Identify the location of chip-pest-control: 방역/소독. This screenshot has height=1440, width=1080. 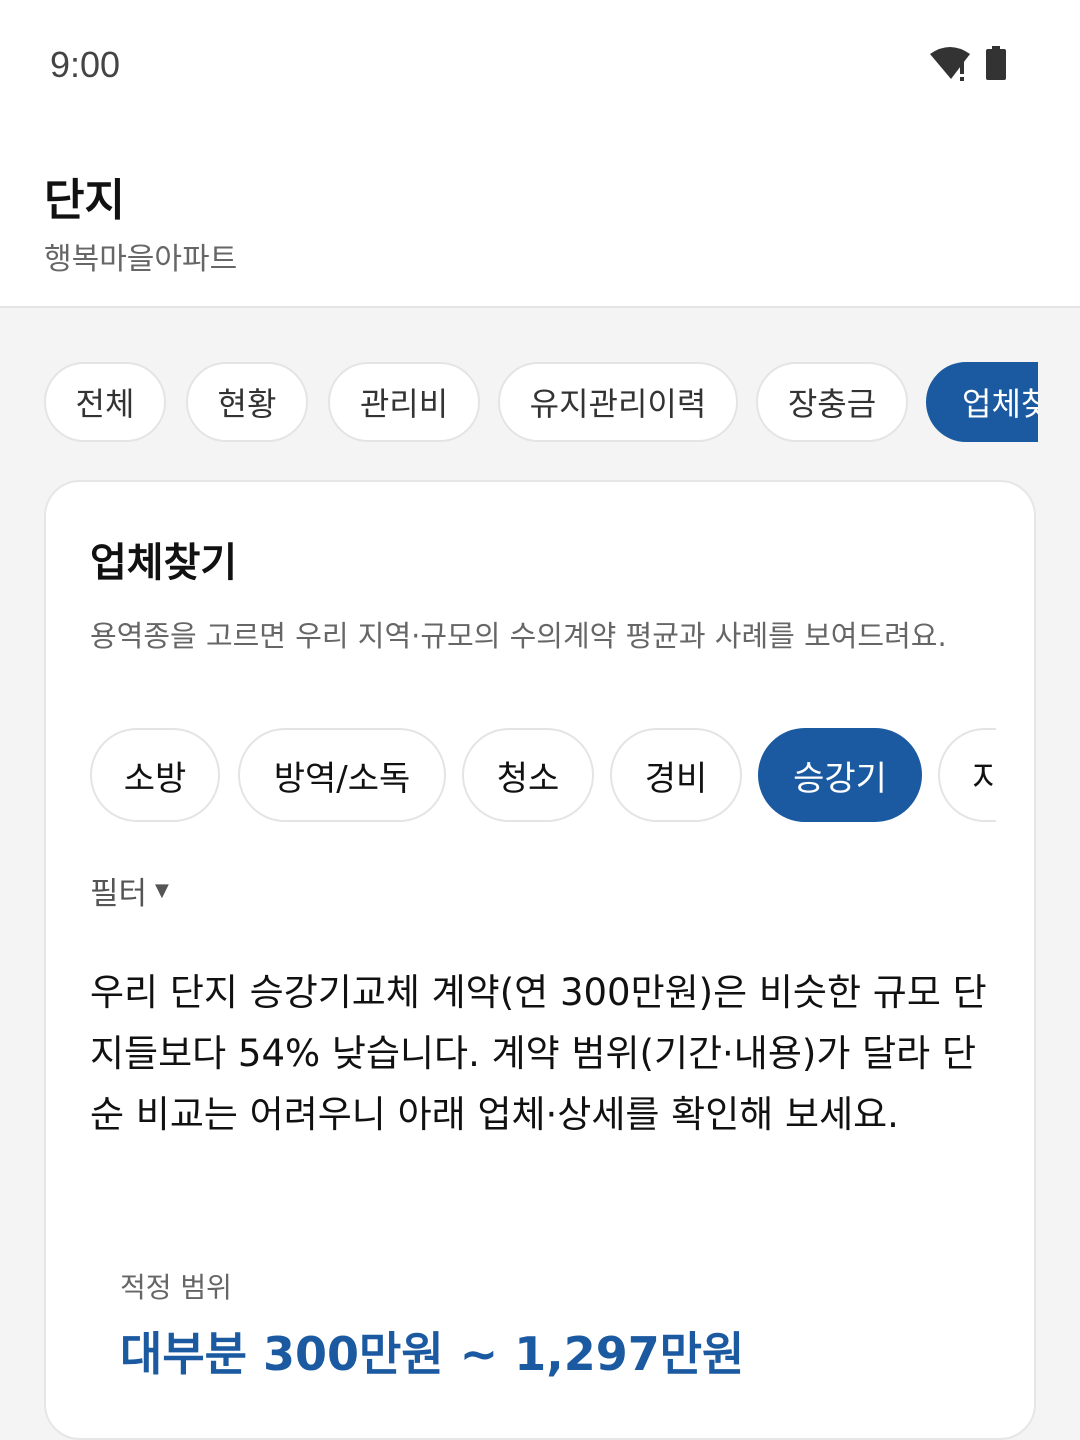
(342, 775).